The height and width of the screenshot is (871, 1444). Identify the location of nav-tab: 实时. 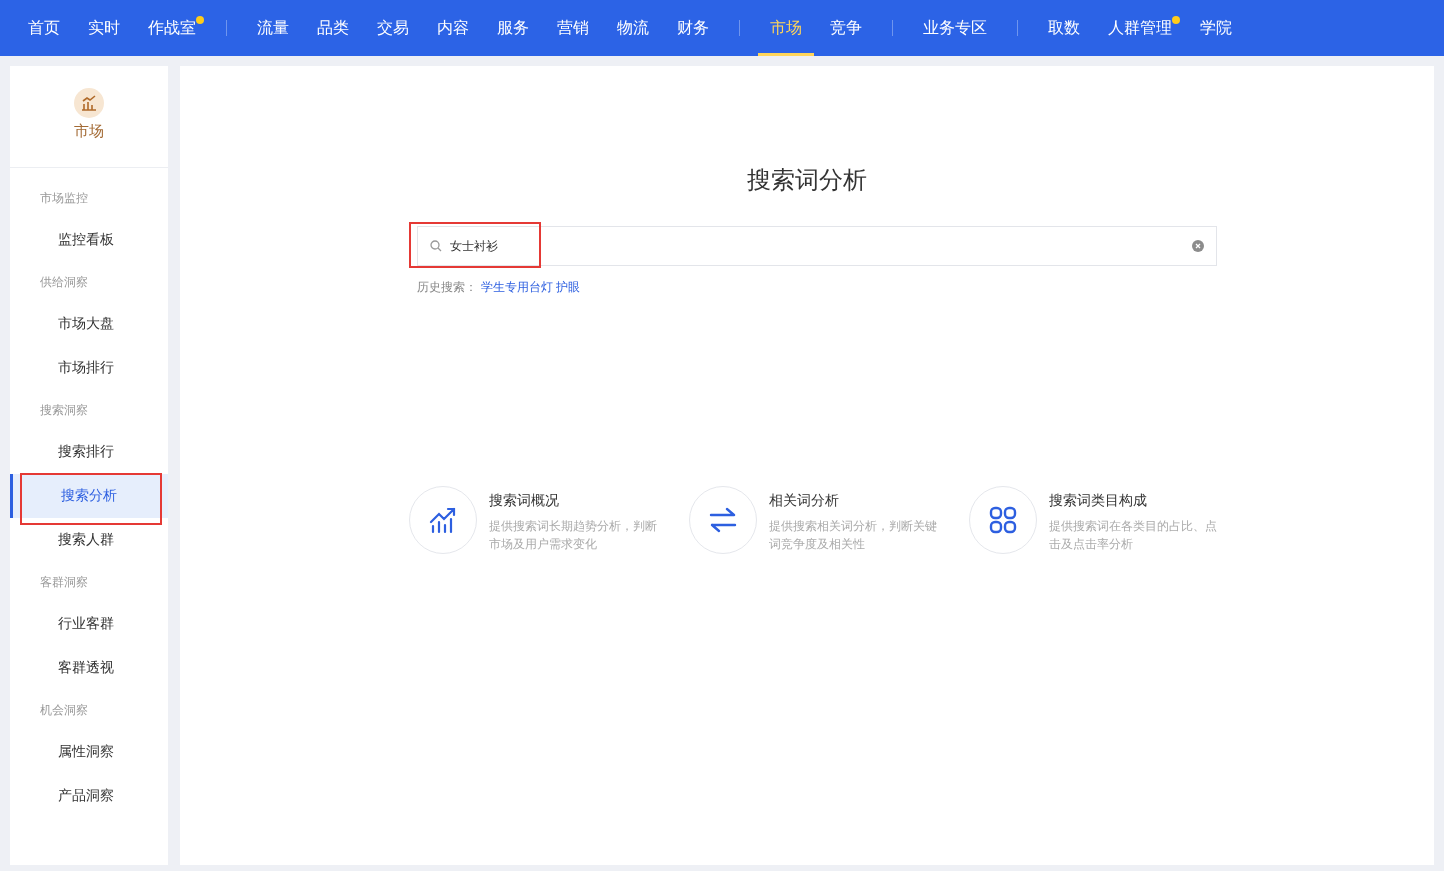
(104, 28).